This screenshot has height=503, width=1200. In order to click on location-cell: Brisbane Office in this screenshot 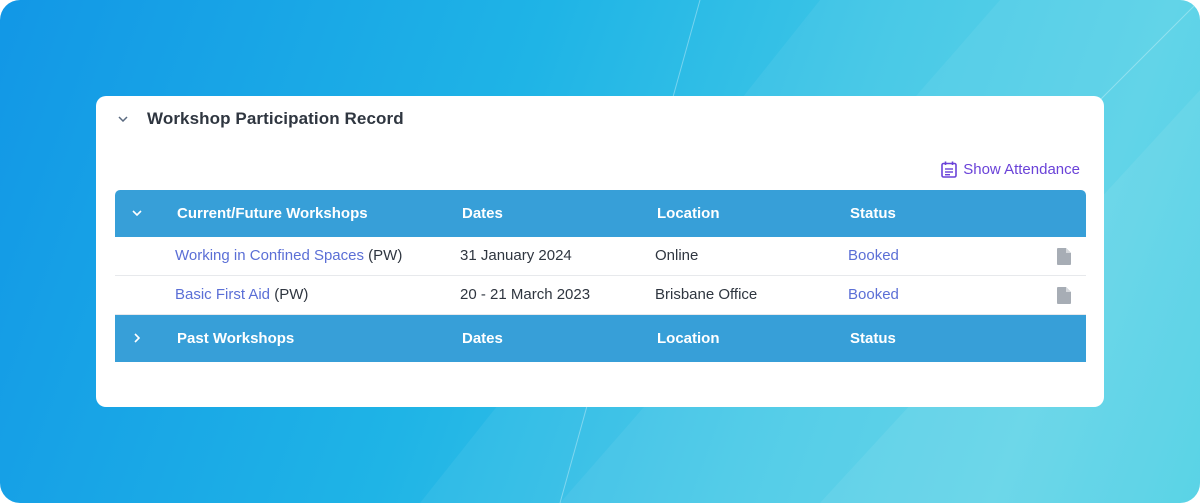, I will do `click(706, 294)`.